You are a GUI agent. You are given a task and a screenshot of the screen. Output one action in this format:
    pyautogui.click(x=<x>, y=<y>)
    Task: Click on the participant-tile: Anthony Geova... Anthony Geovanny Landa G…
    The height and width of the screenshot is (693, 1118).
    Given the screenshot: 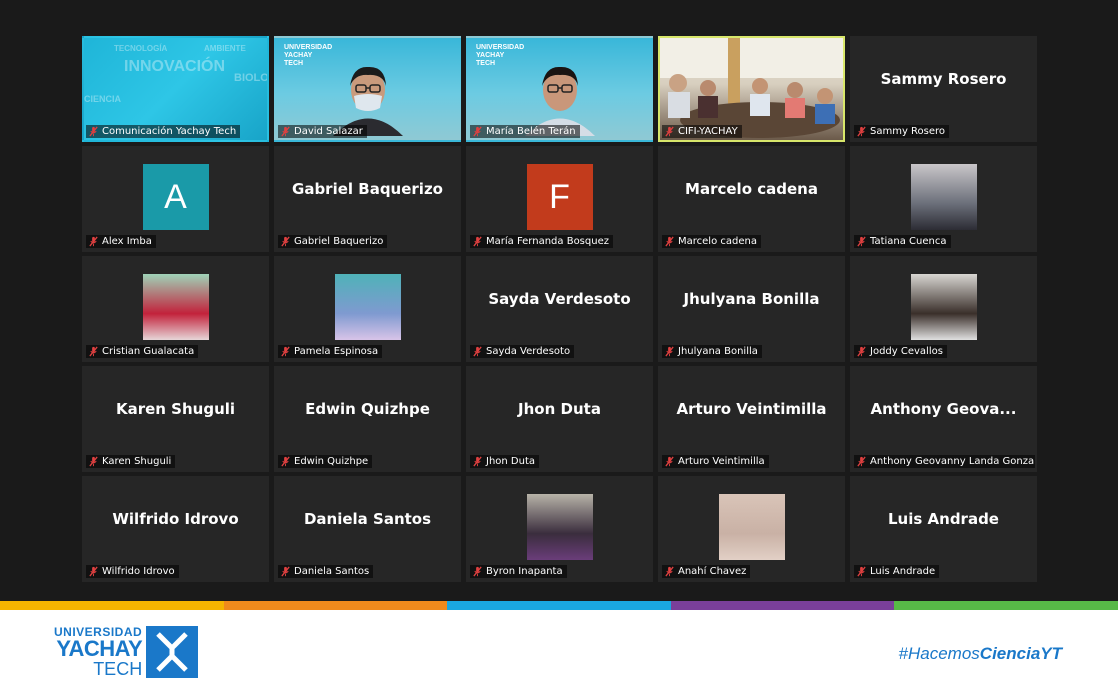 What is the action you would take?
    pyautogui.click(x=943, y=419)
    